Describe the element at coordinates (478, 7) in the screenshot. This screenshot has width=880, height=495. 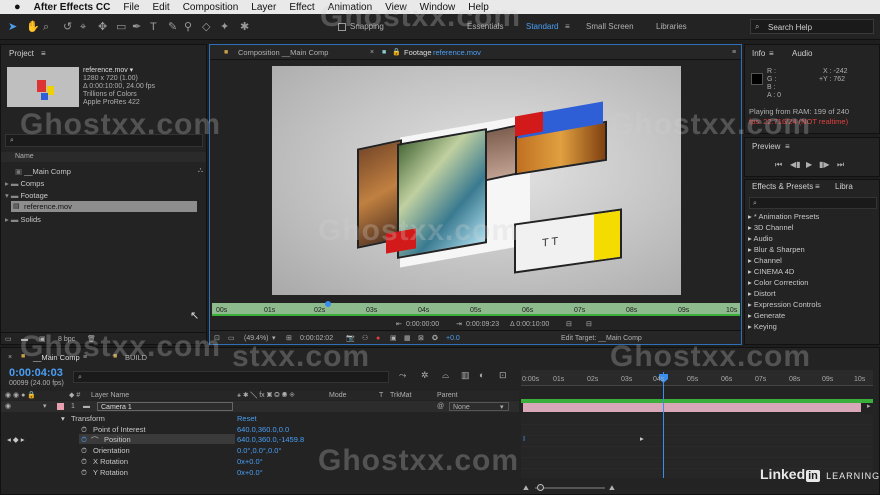
I see `menu-help: Help` at that location.